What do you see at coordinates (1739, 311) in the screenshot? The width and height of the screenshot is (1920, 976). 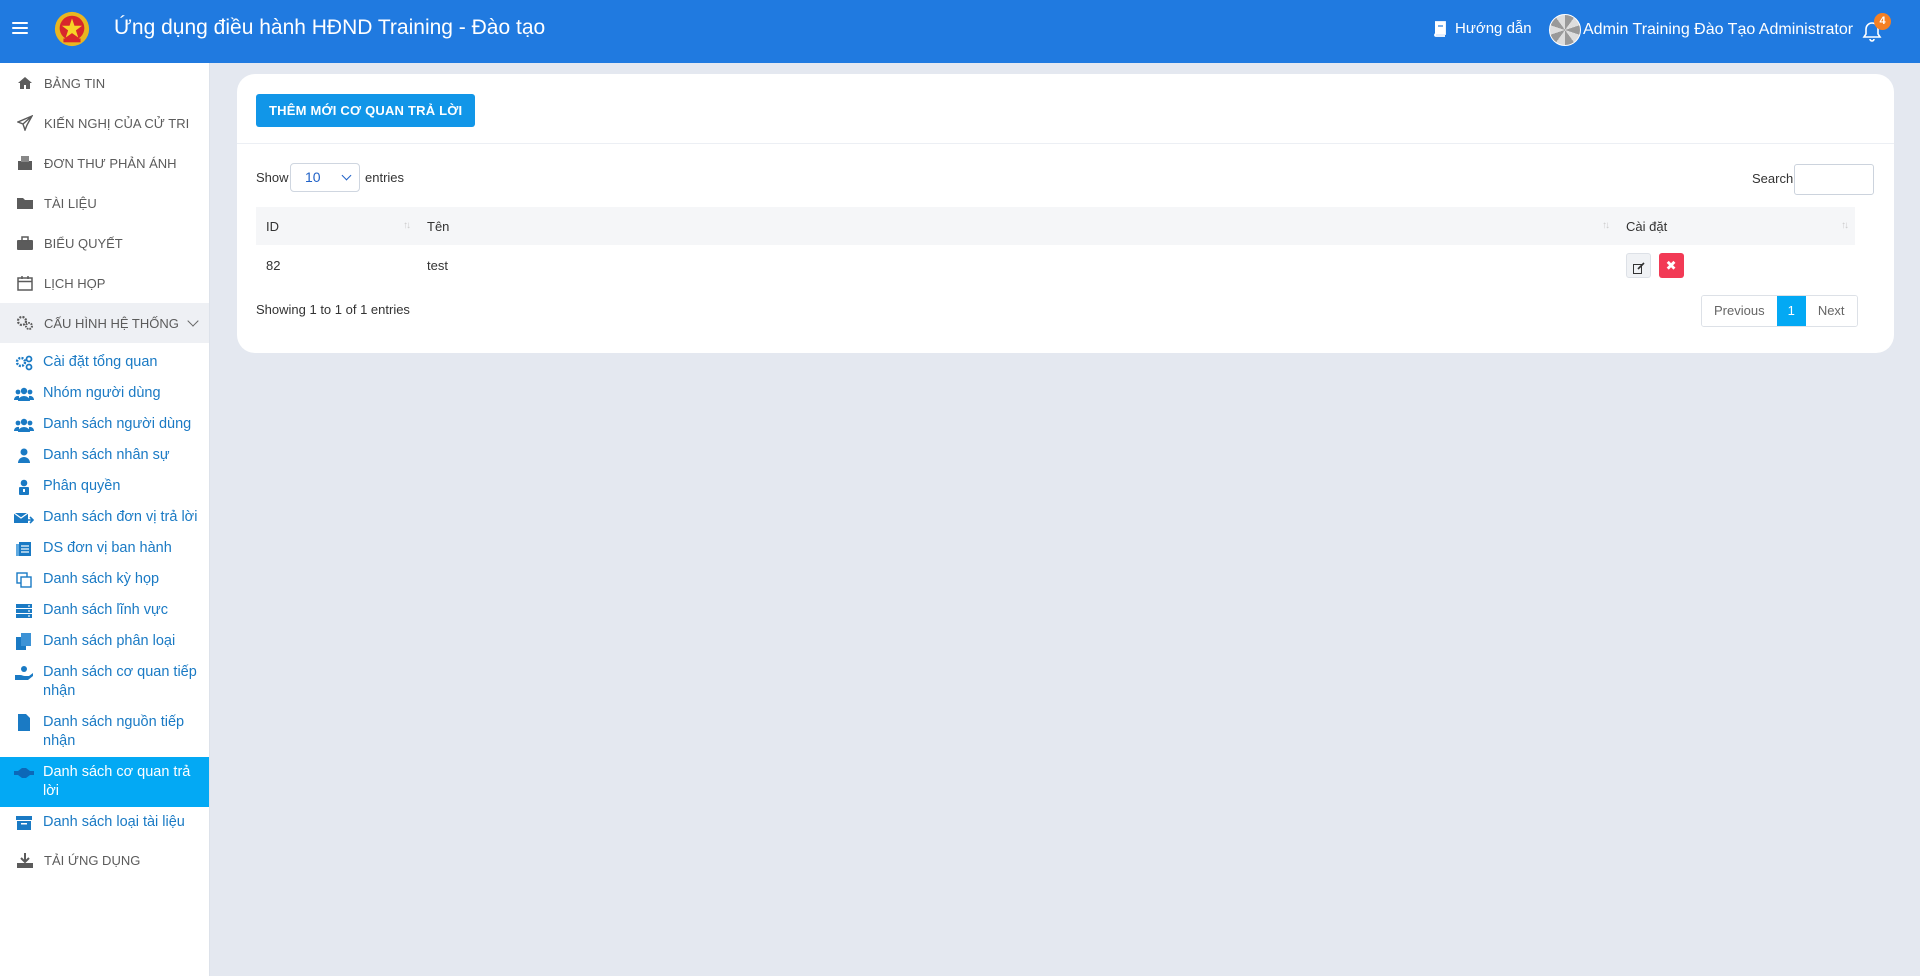 I see `previous-page-button: Previous` at bounding box center [1739, 311].